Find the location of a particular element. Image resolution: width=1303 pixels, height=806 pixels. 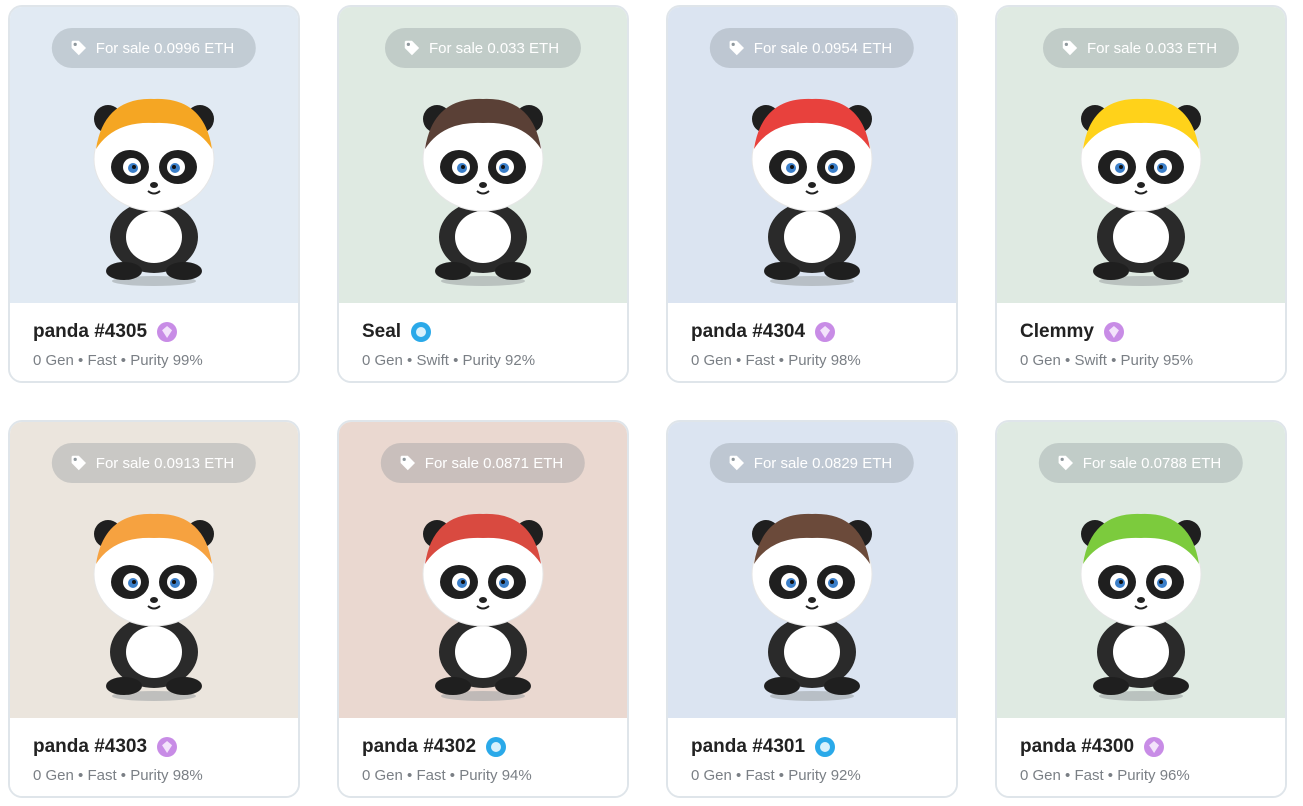

sale-price-label: For sale 0.0871 ETH is located at coordinates (494, 463).